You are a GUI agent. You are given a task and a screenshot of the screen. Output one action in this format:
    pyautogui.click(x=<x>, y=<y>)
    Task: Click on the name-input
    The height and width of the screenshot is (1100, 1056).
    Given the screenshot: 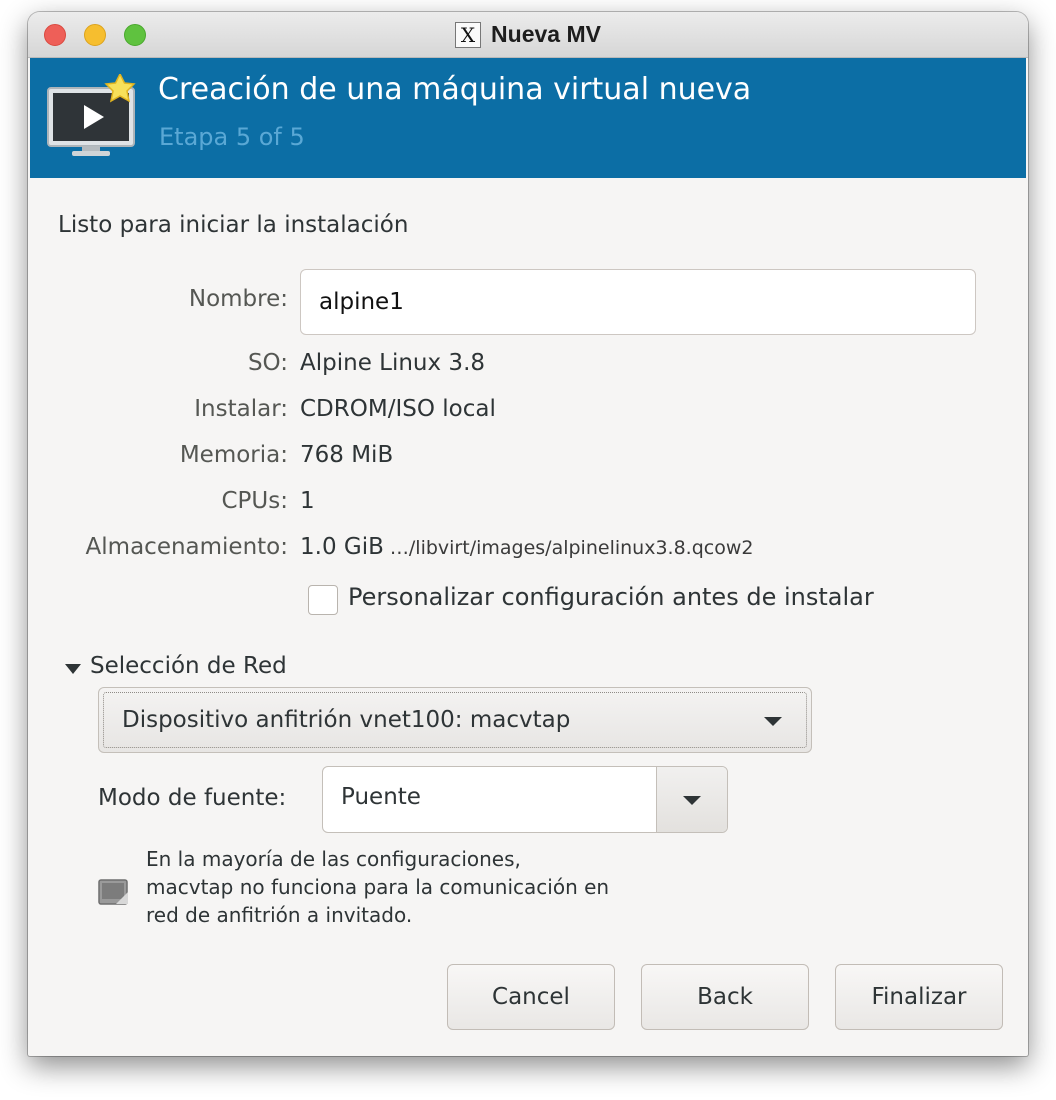 What is the action you would take?
    pyautogui.click(x=638, y=302)
    